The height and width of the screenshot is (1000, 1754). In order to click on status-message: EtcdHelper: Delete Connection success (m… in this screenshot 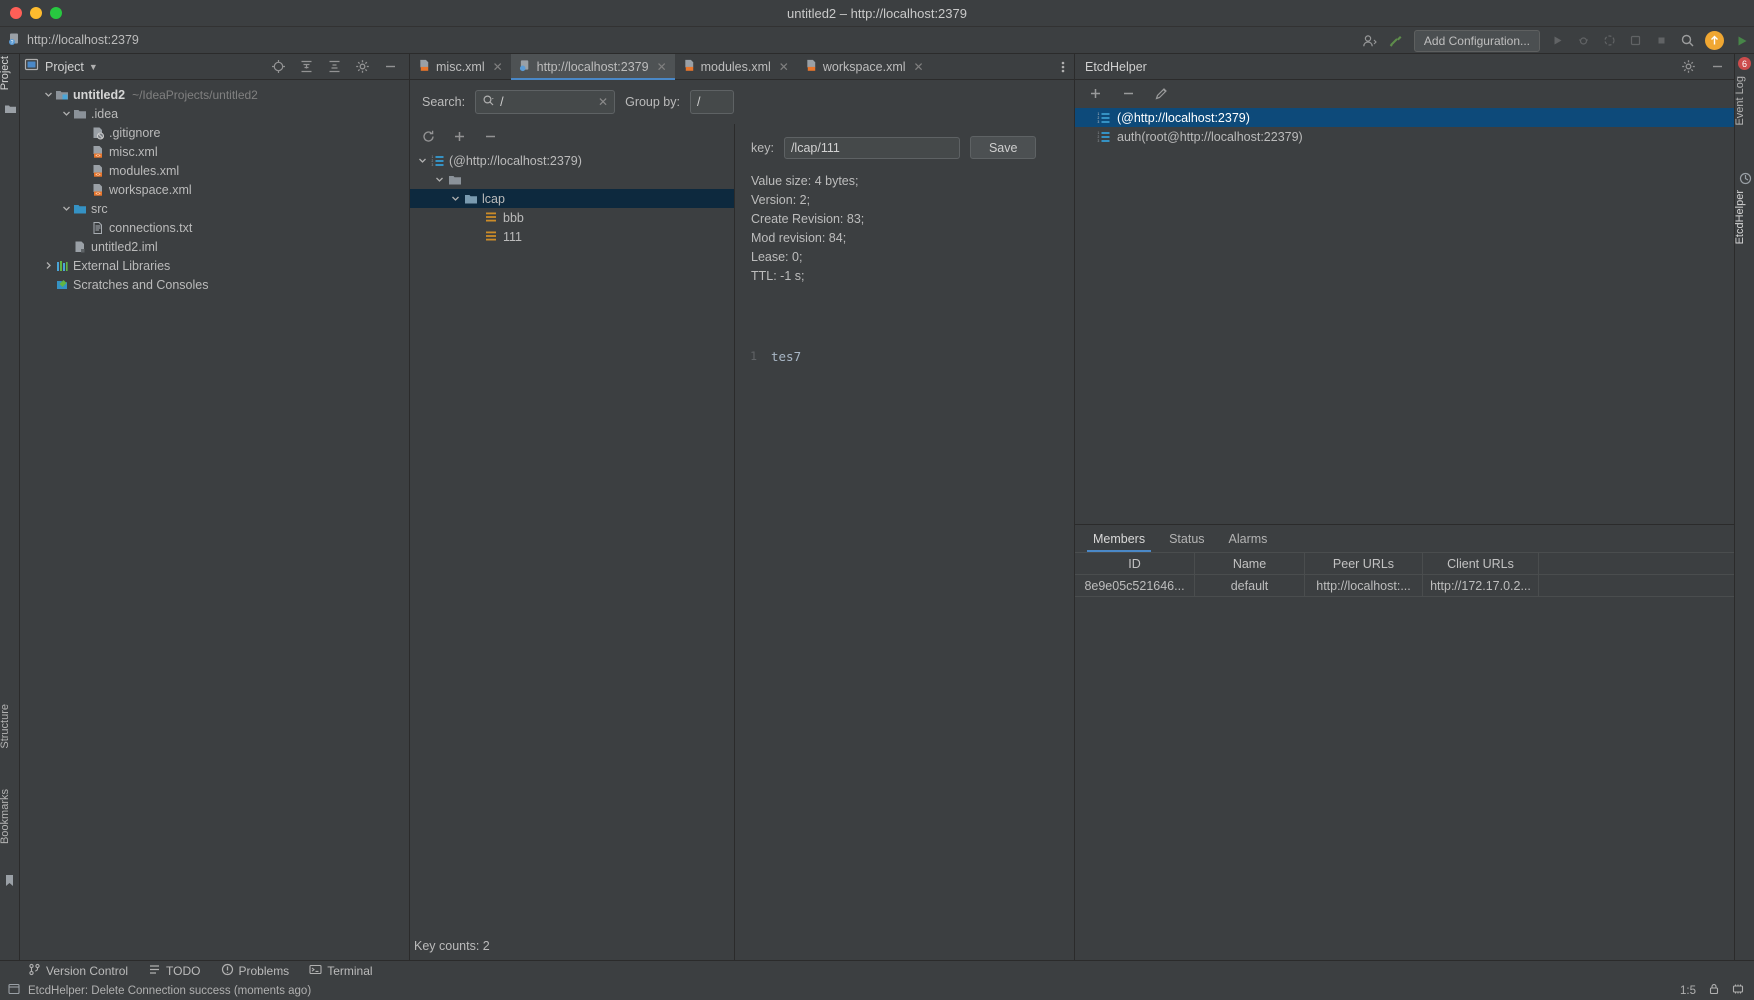, I will do `click(169, 991)`.